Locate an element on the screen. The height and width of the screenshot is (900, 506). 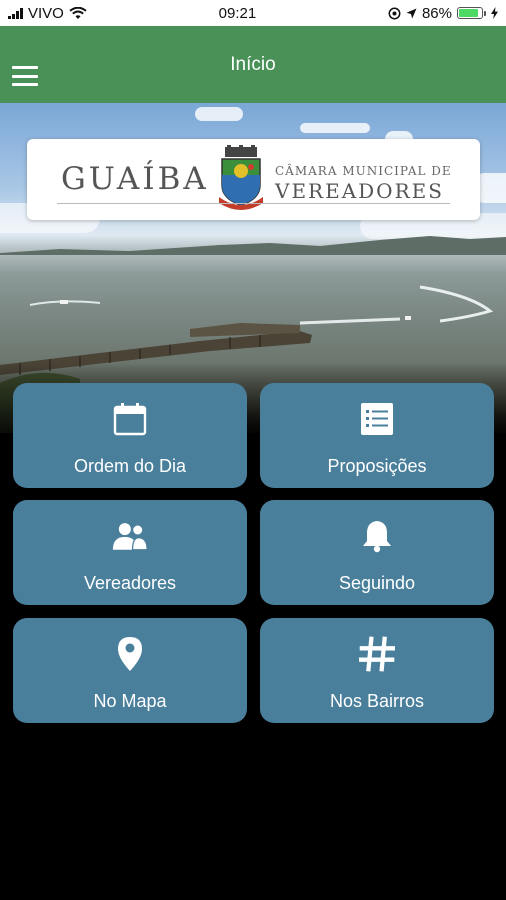
signal-icon is located at coordinates (15, 13).